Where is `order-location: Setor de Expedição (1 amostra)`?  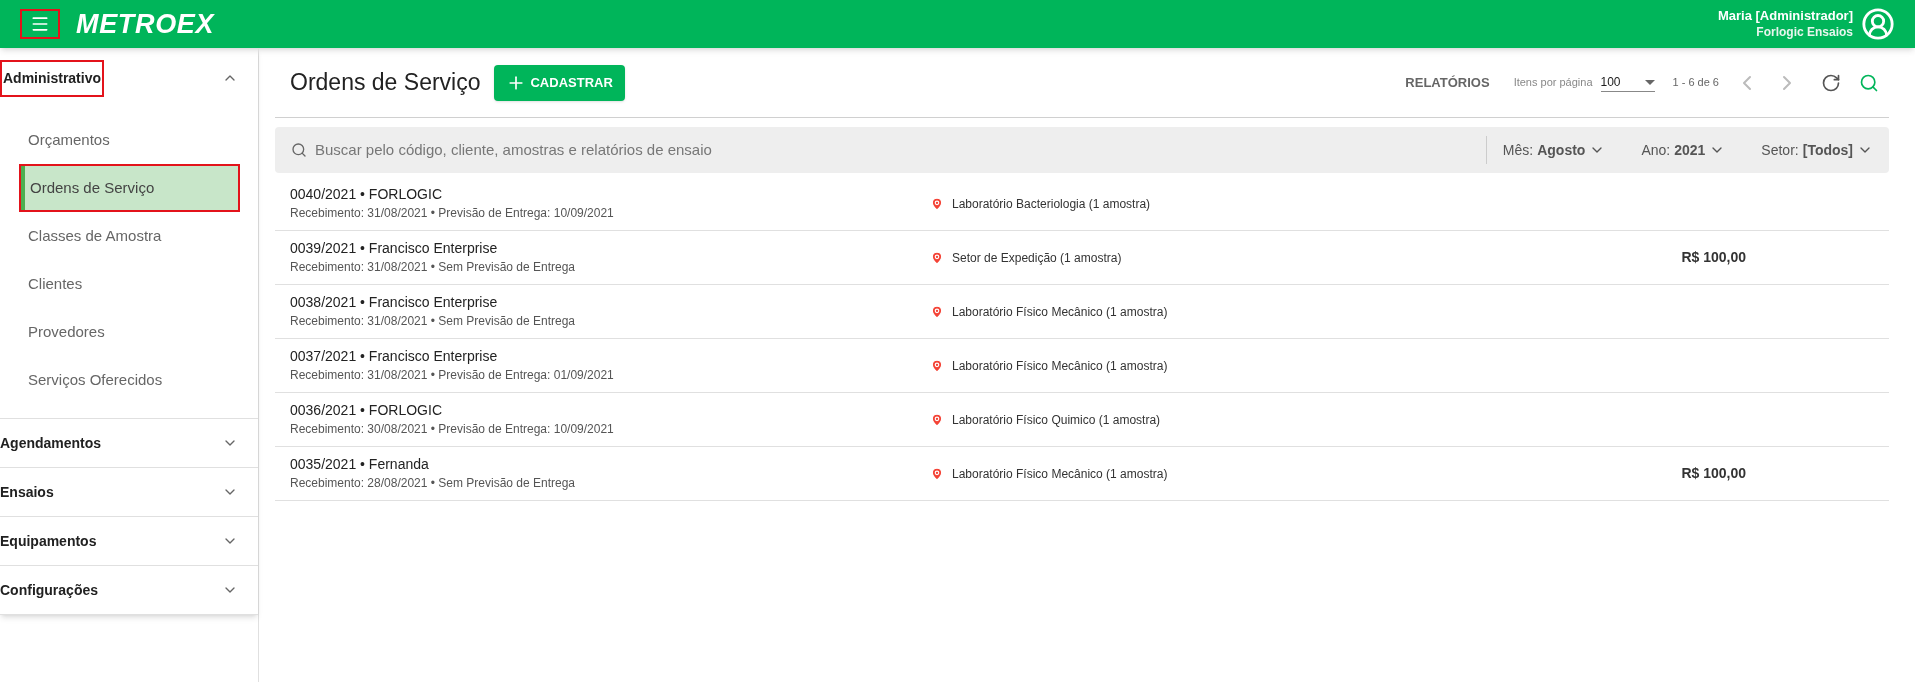
order-location: Setor de Expedição (1 amostra) is located at coordinates (1037, 258).